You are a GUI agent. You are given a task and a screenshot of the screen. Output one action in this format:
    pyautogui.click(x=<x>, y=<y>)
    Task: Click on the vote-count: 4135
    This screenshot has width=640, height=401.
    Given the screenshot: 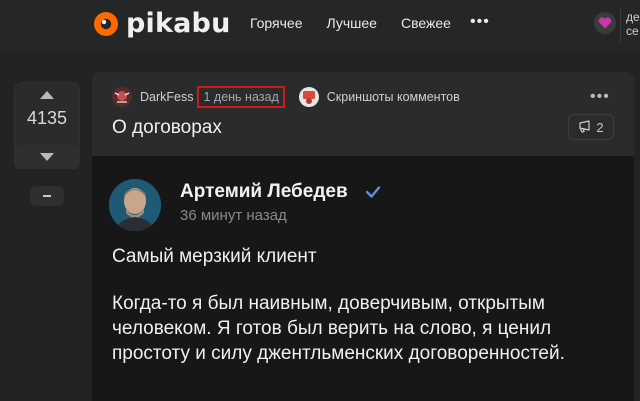 What is the action you would take?
    pyautogui.click(x=47, y=118)
    